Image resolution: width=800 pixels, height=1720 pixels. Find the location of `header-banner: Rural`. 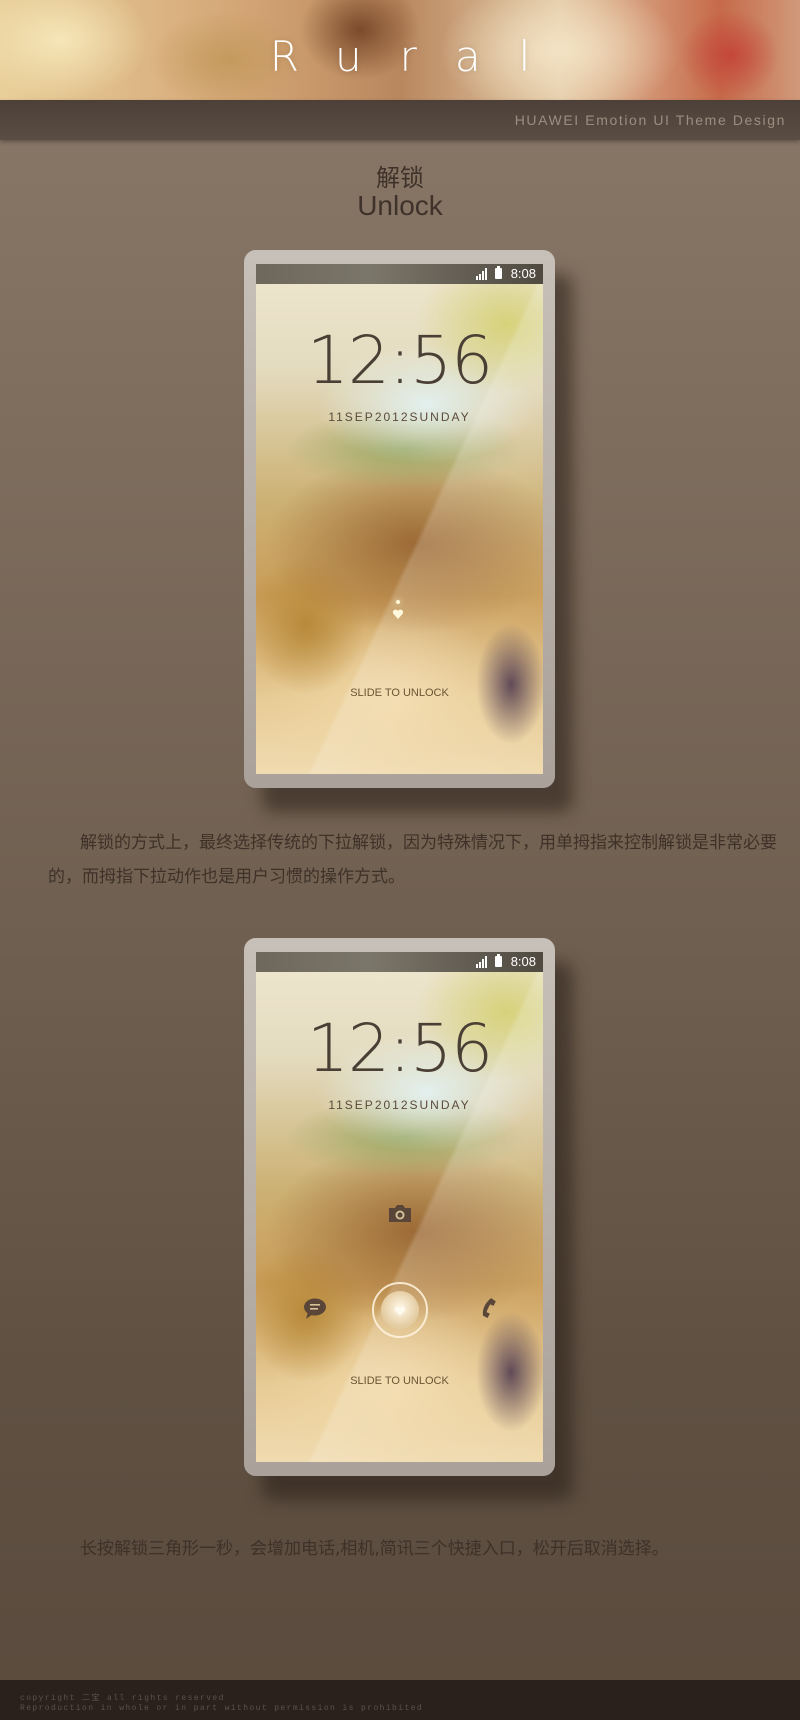

header-banner: Rural is located at coordinates (400, 50).